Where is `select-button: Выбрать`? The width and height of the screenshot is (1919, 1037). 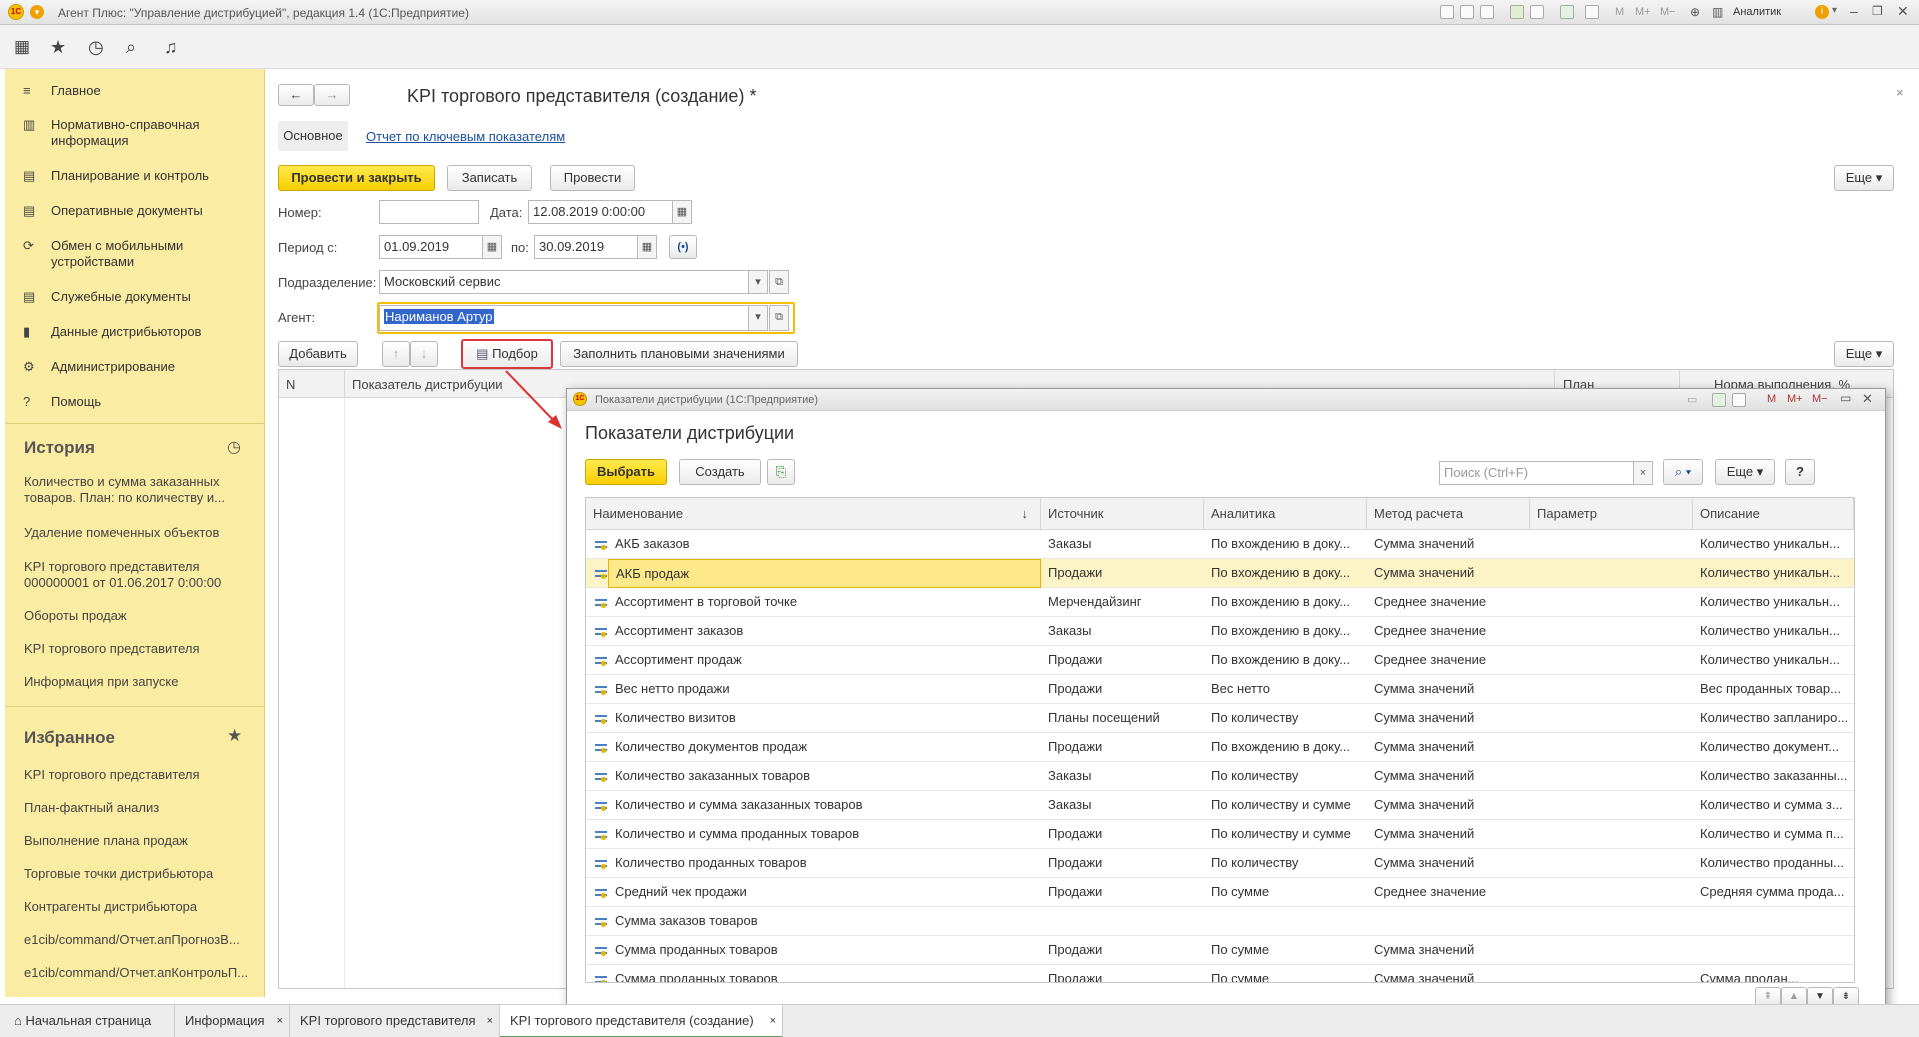 select-button: Выбрать is located at coordinates (626, 472).